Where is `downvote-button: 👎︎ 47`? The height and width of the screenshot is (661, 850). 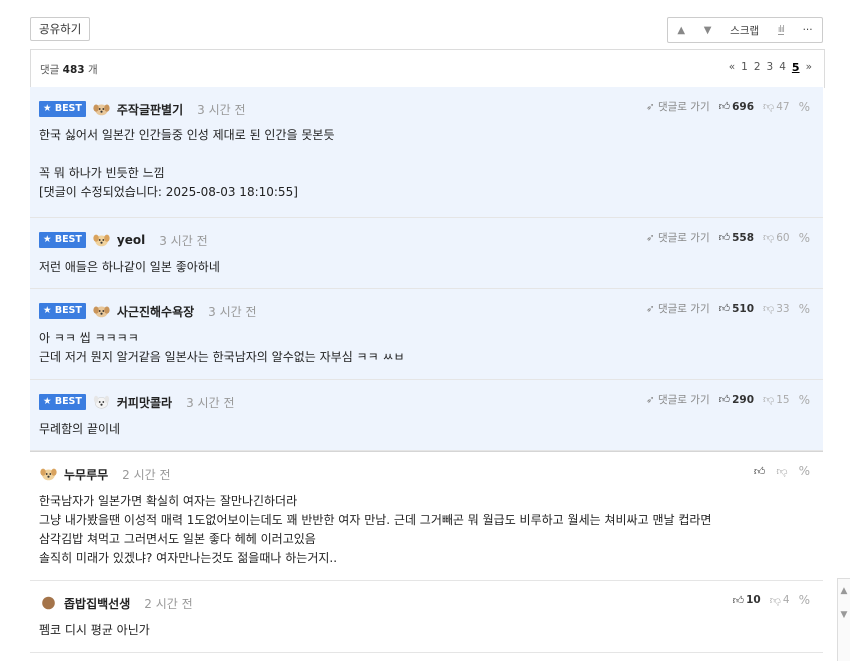
downvote-button: 👎︎ 47 is located at coordinates (776, 106).